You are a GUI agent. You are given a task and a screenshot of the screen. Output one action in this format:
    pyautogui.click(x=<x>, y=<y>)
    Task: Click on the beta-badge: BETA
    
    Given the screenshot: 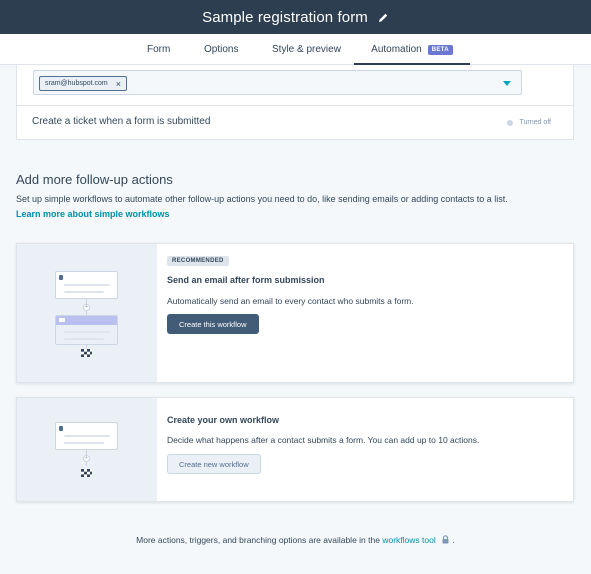 What is the action you would take?
    pyautogui.click(x=440, y=49)
    